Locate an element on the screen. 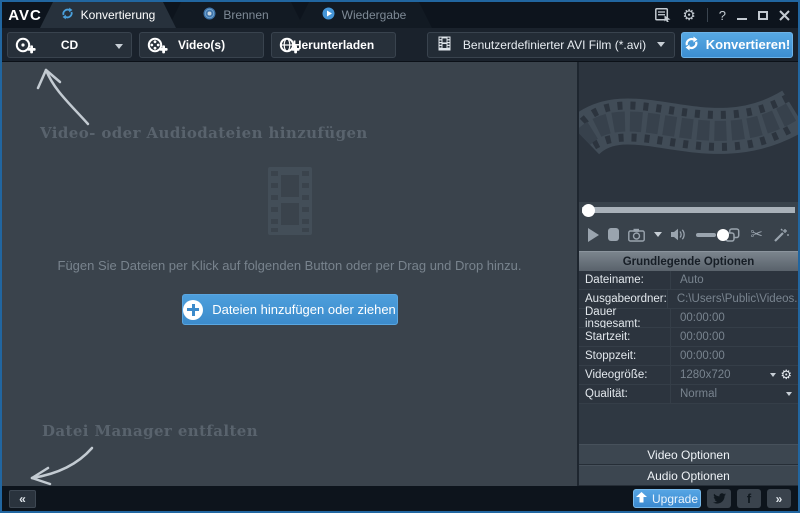 This screenshot has width=800, height=513. tab-label: Brennen is located at coordinates (246, 15).